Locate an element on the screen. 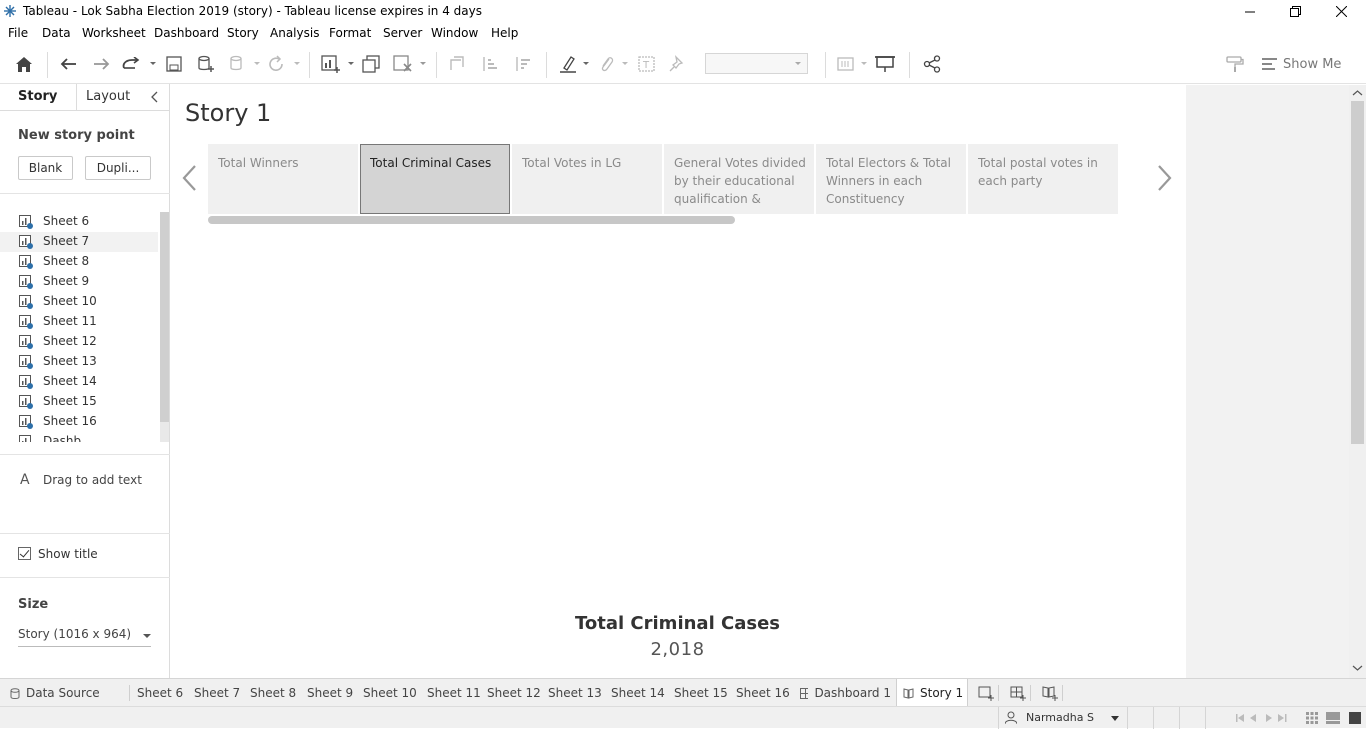 This screenshot has width=1366, height=729. story-point: Total Winners is located at coordinates (283, 179).